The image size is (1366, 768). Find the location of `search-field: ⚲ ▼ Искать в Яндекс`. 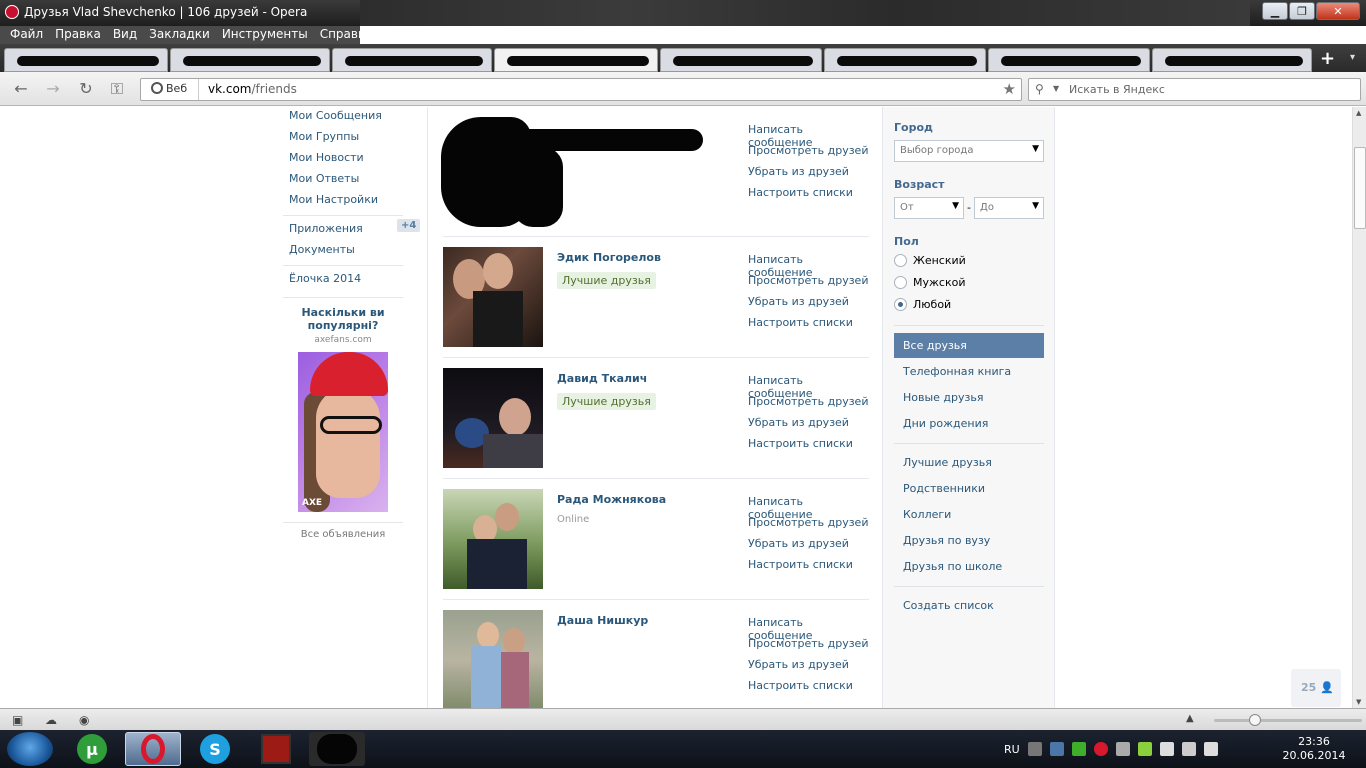

search-field: ⚲ ▼ Искать в Яндекс is located at coordinates (1194, 89).